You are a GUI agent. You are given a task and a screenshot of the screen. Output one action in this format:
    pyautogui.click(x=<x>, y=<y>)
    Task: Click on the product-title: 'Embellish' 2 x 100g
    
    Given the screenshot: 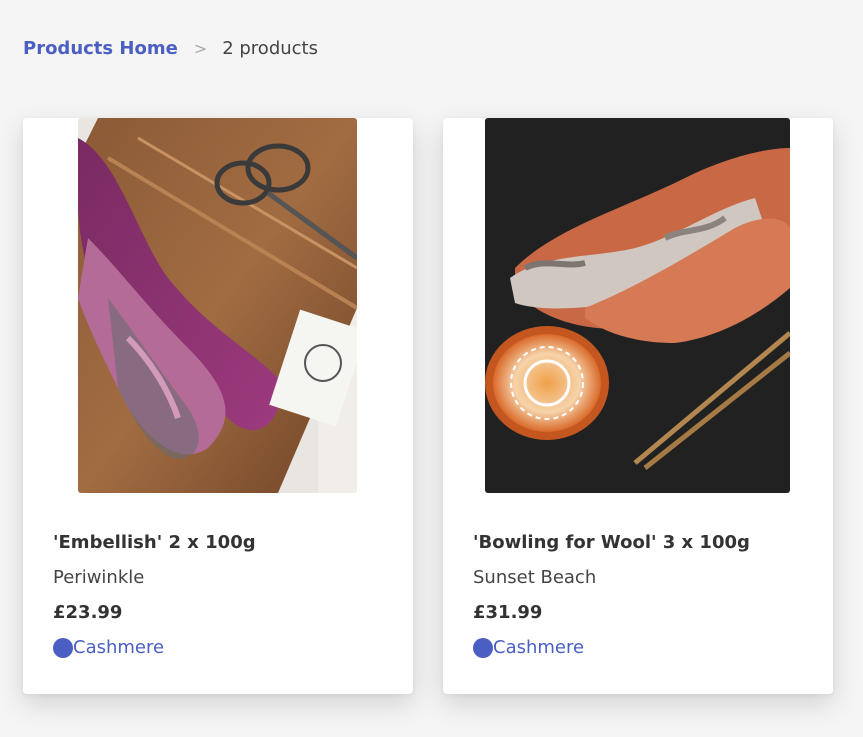 What is the action you would take?
    pyautogui.click(x=154, y=542)
    